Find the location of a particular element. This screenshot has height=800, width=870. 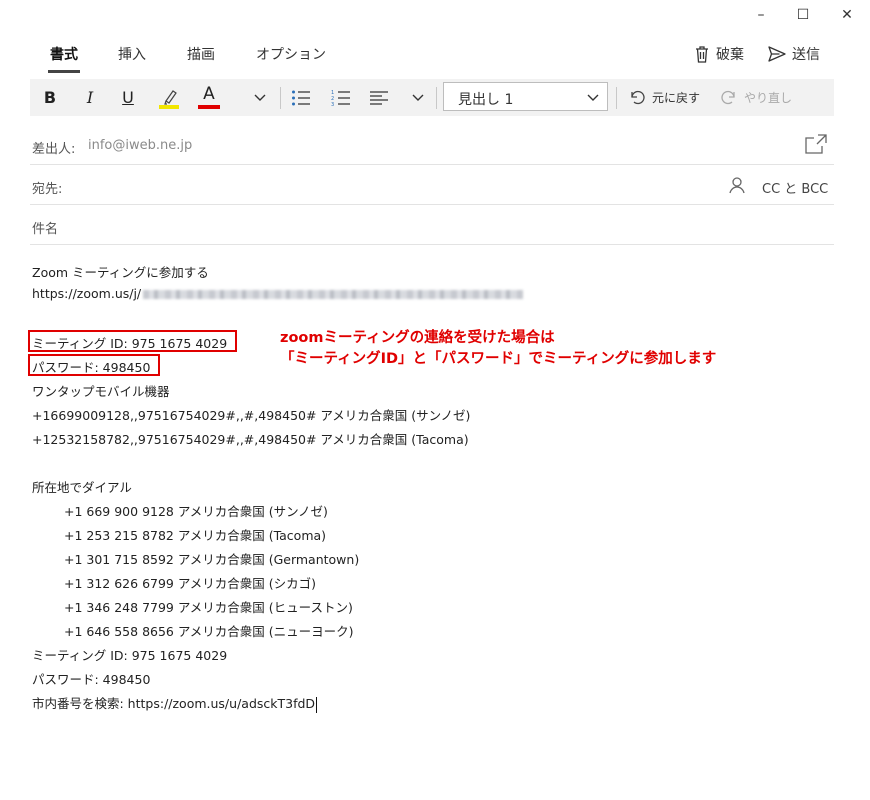

subject-input: 件名 is located at coordinates (45, 227).